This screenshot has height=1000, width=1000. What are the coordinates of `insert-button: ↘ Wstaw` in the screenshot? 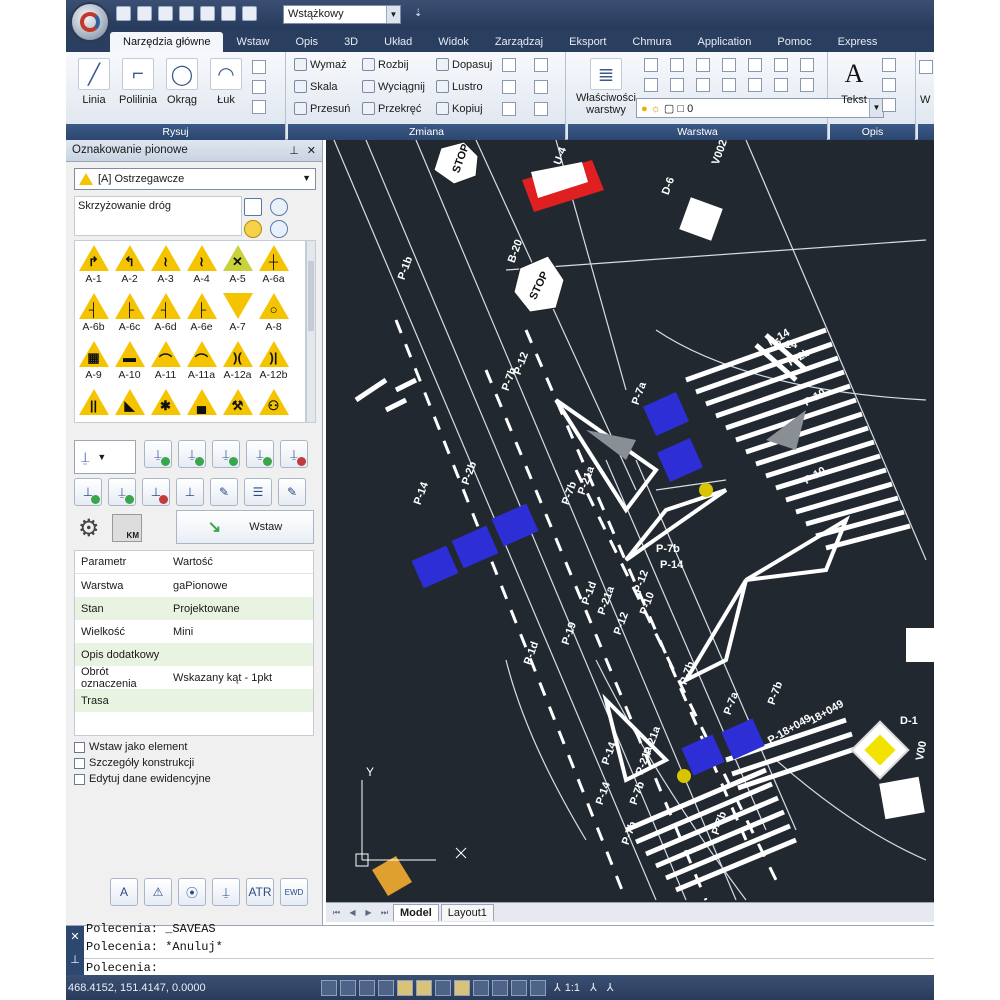 It's located at (245, 527).